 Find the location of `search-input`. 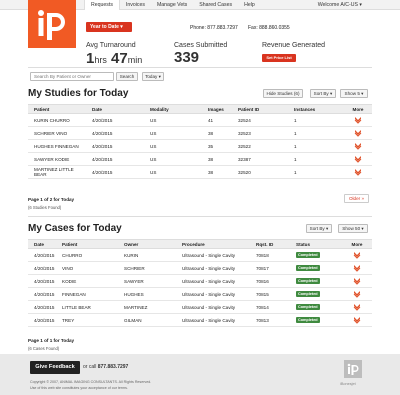

search-input is located at coordinates (72, 76).